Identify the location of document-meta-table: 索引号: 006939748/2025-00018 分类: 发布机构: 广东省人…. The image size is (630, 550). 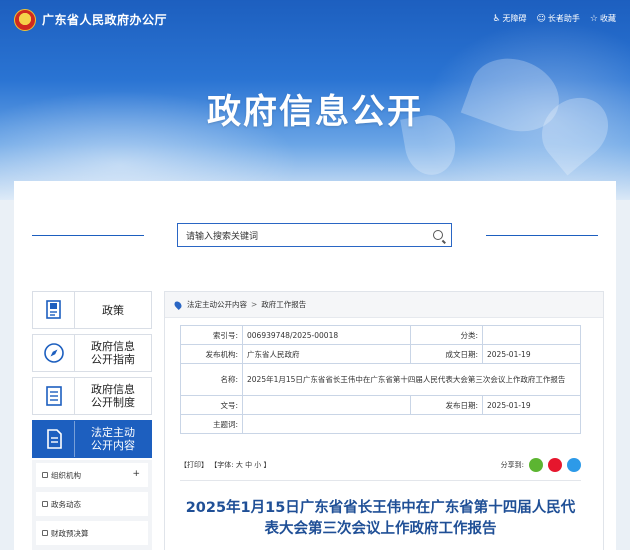
(380, 379).